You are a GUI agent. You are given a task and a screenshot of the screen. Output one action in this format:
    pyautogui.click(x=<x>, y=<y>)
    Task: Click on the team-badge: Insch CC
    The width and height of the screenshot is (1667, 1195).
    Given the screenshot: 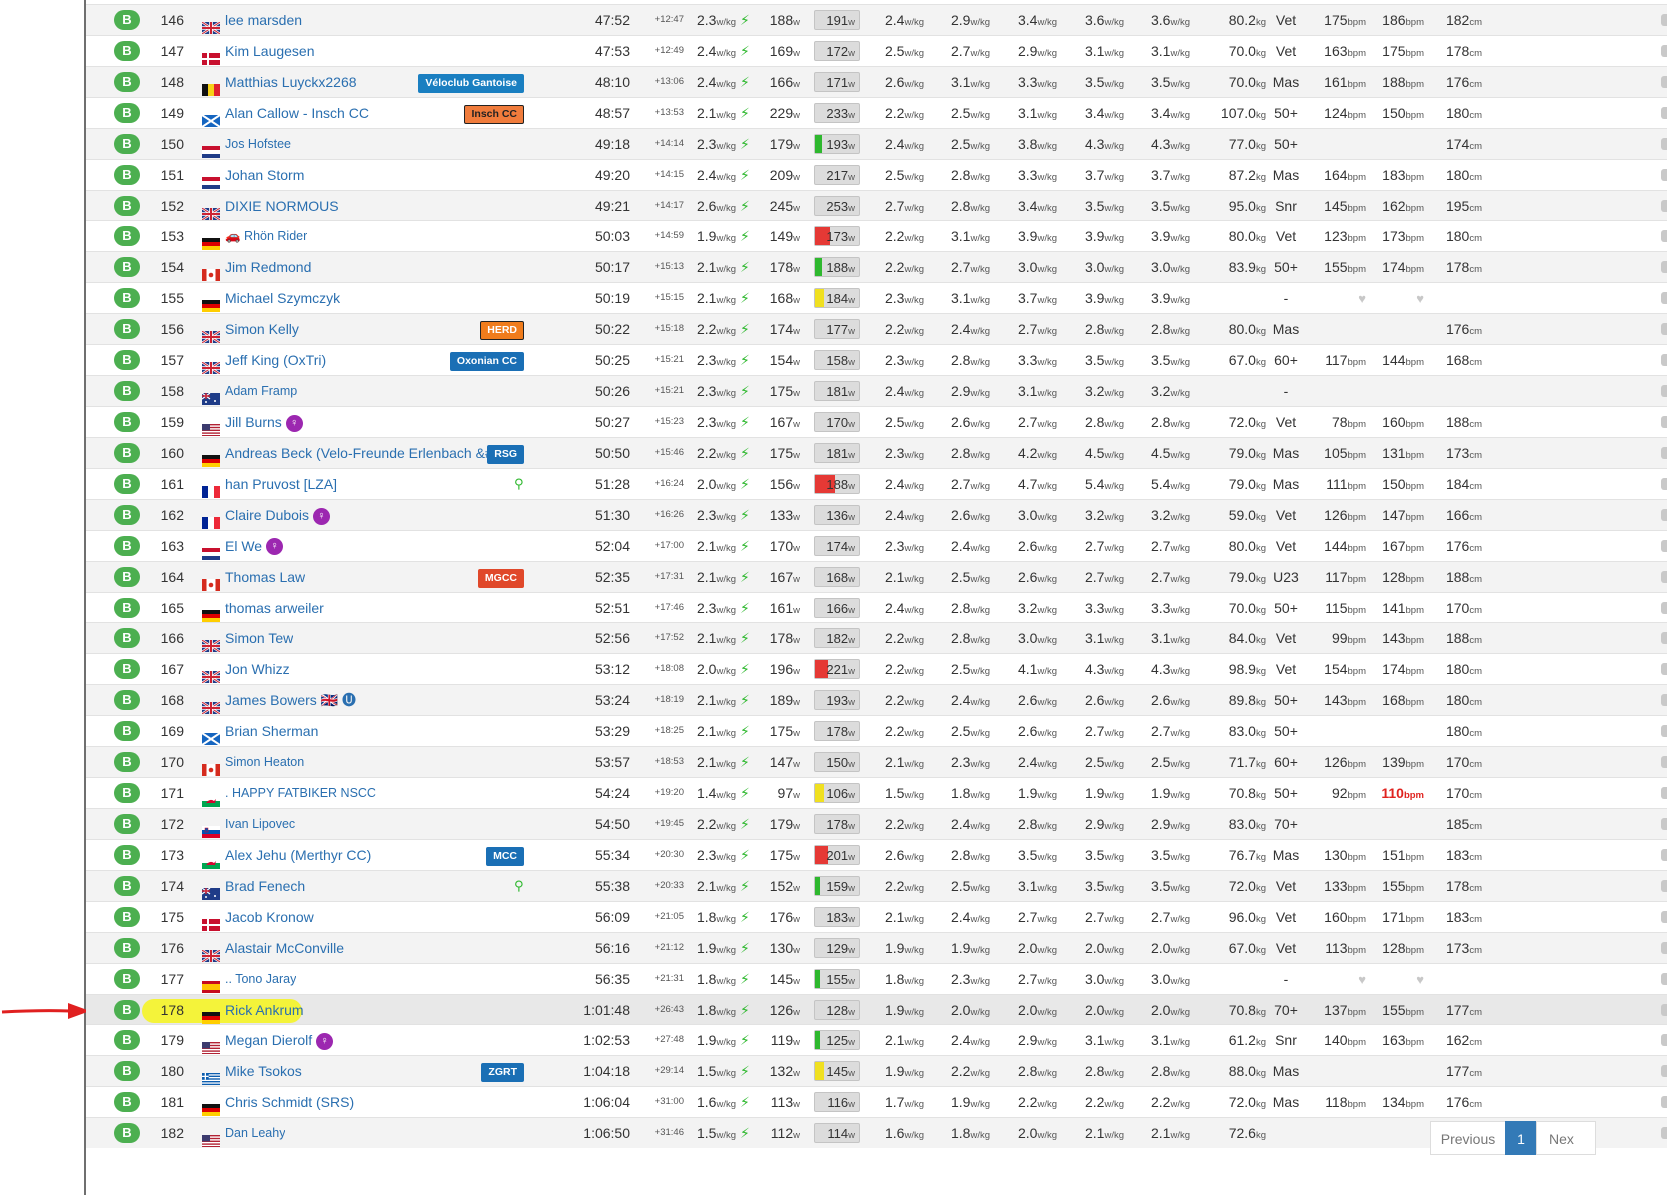 What is the action you would take?
    pyautogui.click(x=494, y=114)
    